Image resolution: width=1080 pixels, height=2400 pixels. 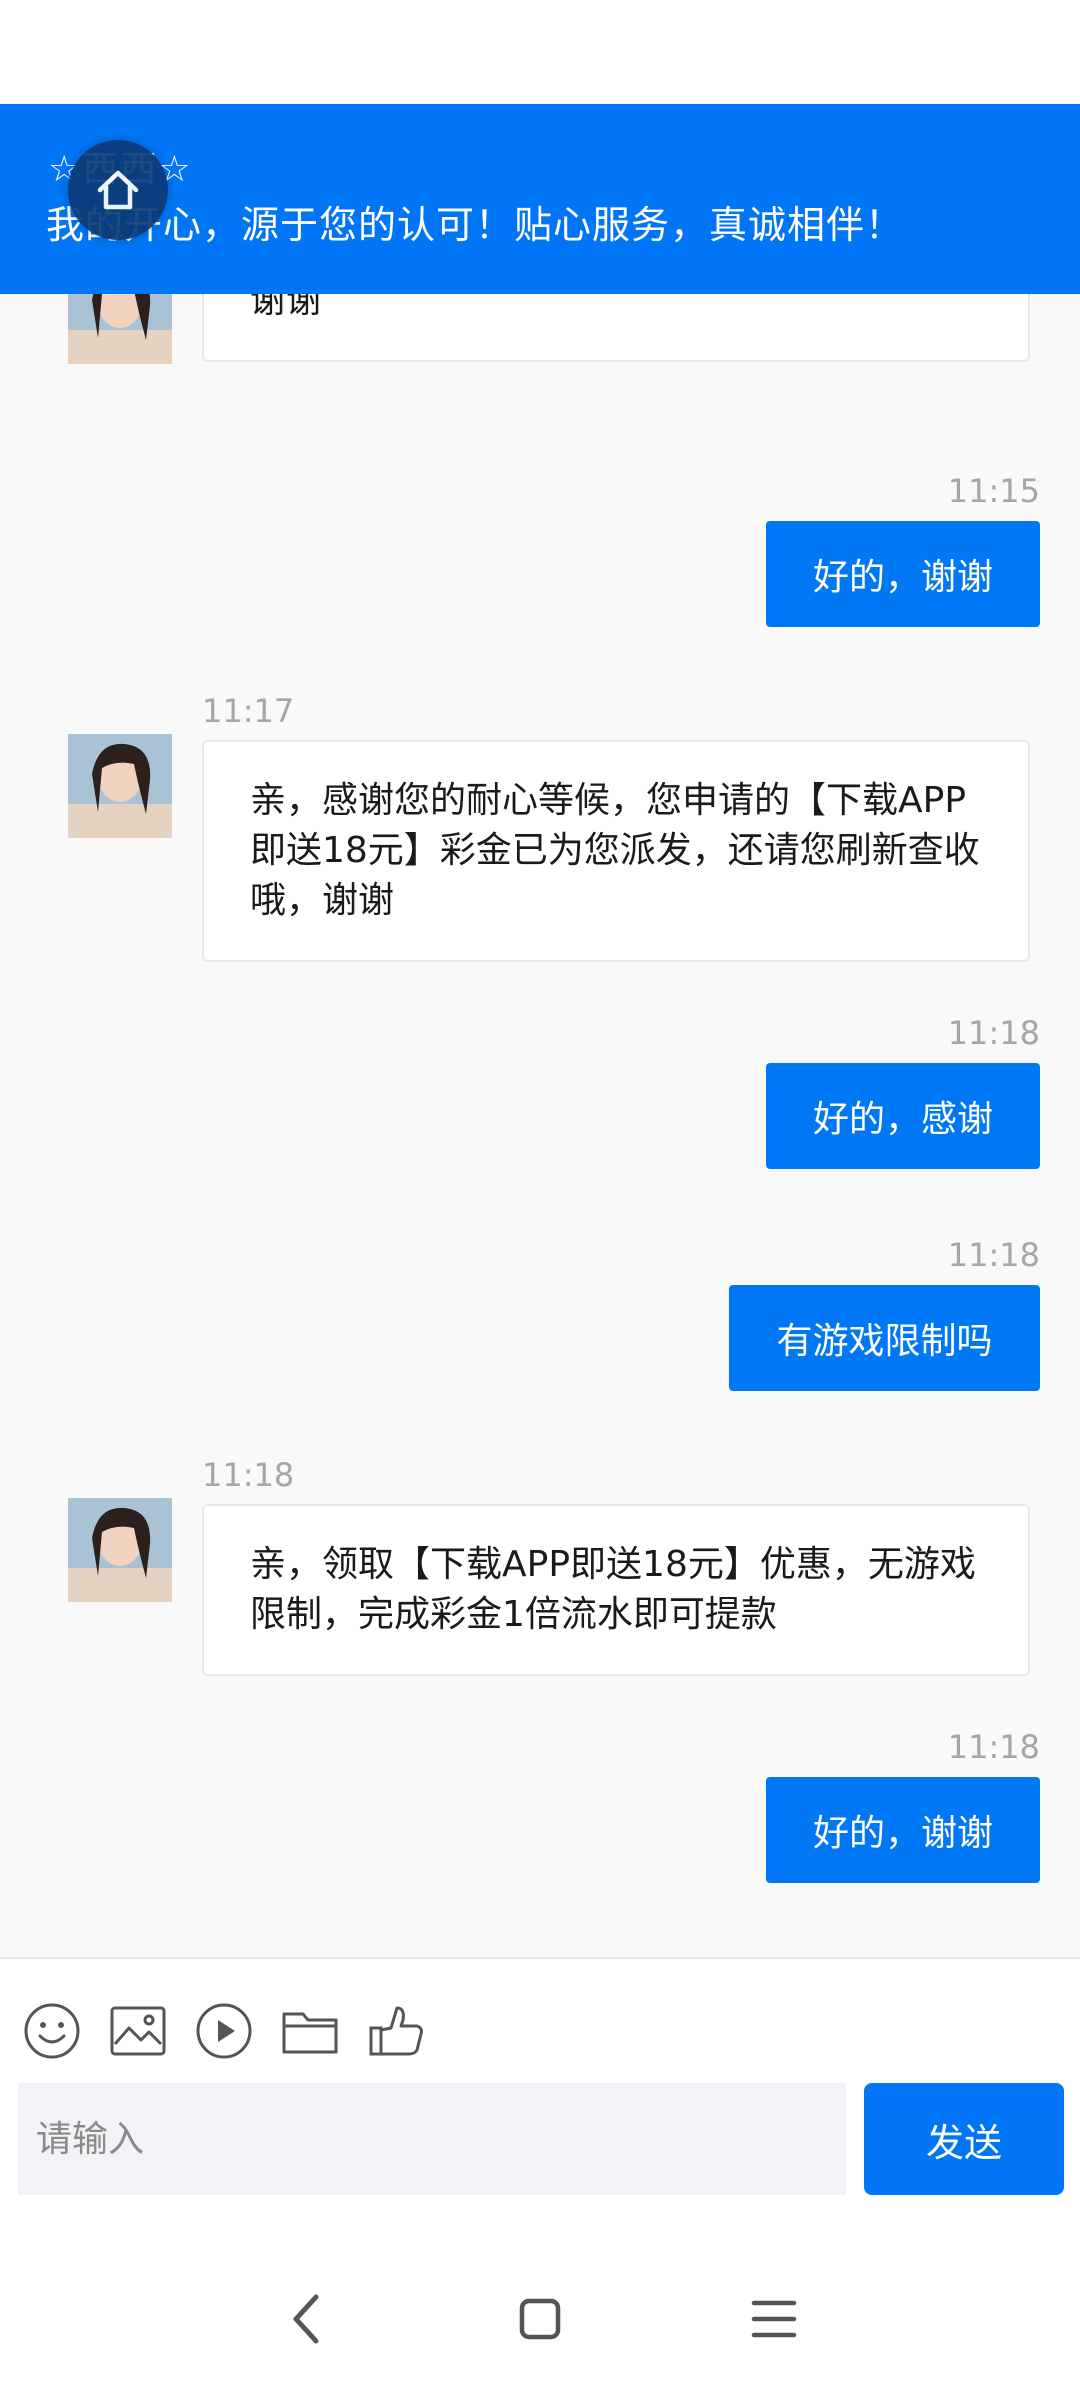 I want to click on agent-message-bubble: 亲，领取【下载APP即送18元】优惠，无游戏限制，完成彩金1倍流水即可提款, so click(x=616, y=1590).